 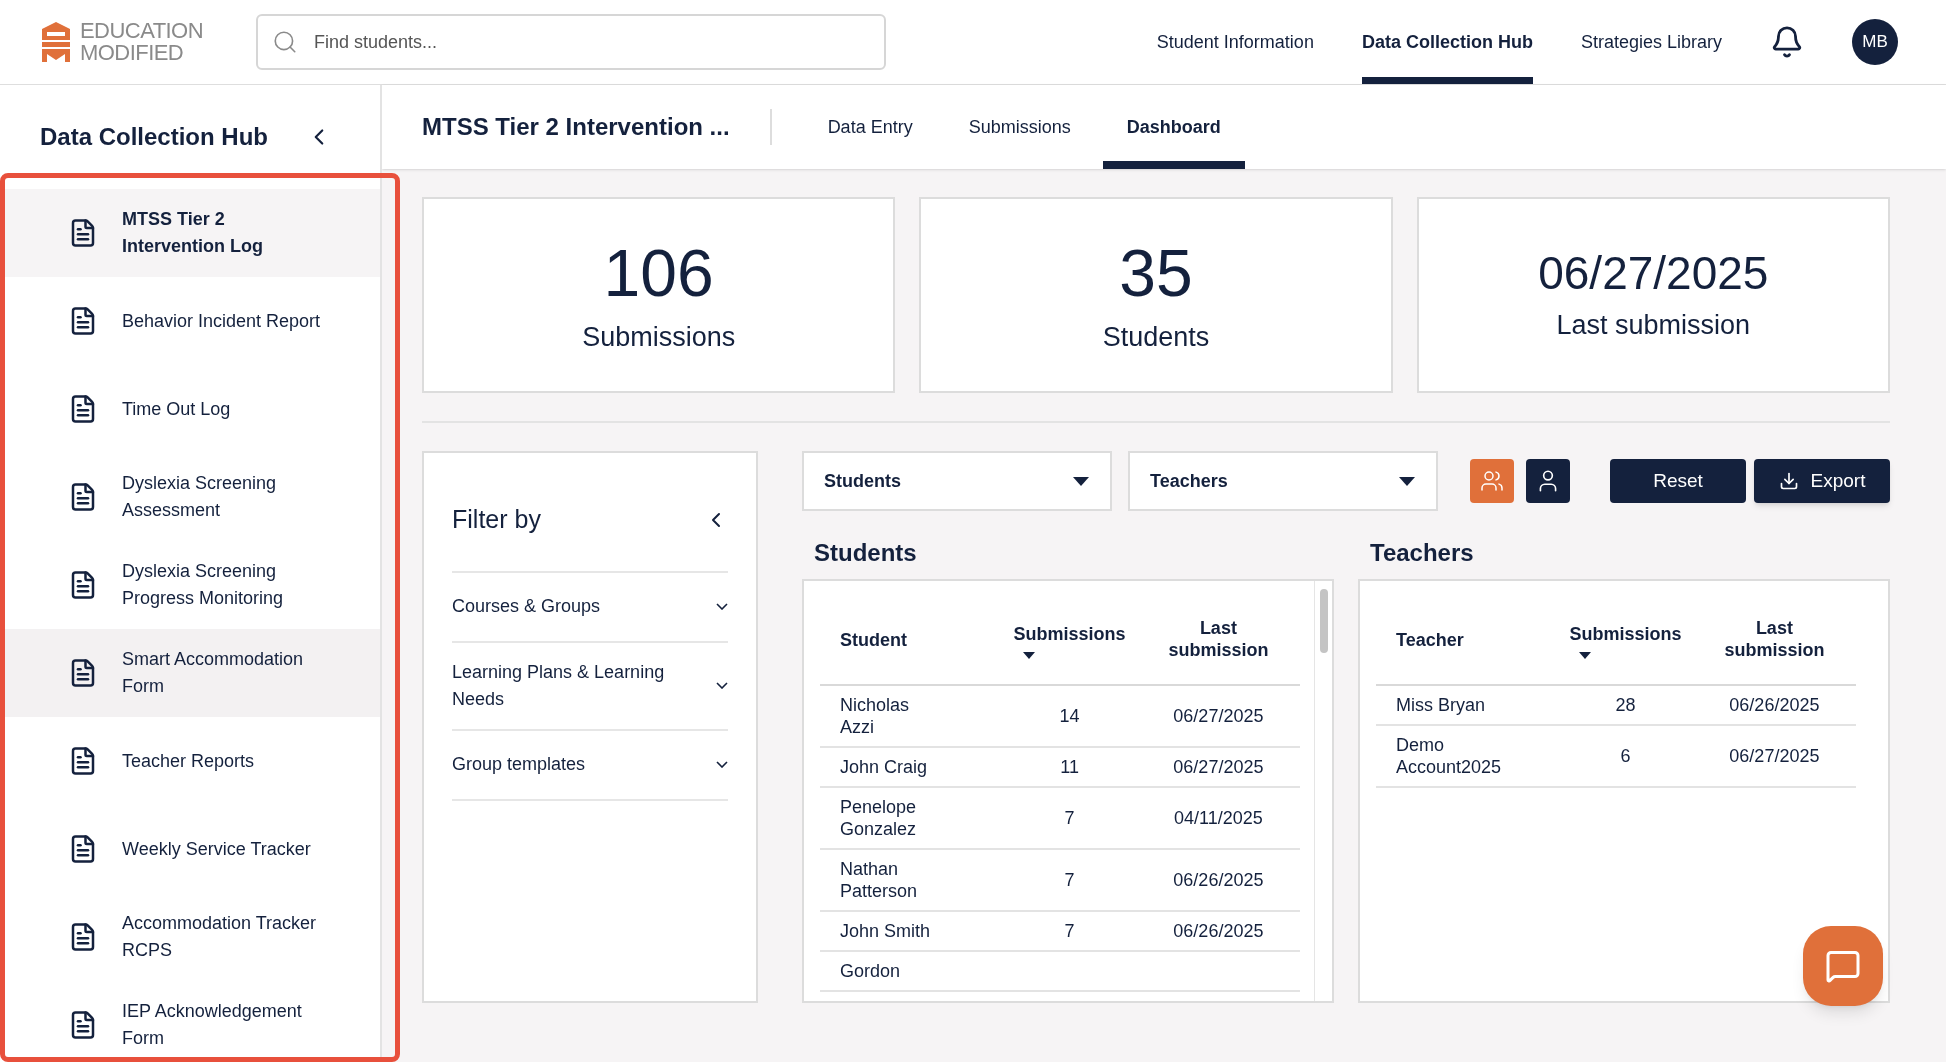 What do you see at coordinates (1323, 621) in the screenshot?
I see `scrollbar-thumb` at bounding box center [1323, 621].